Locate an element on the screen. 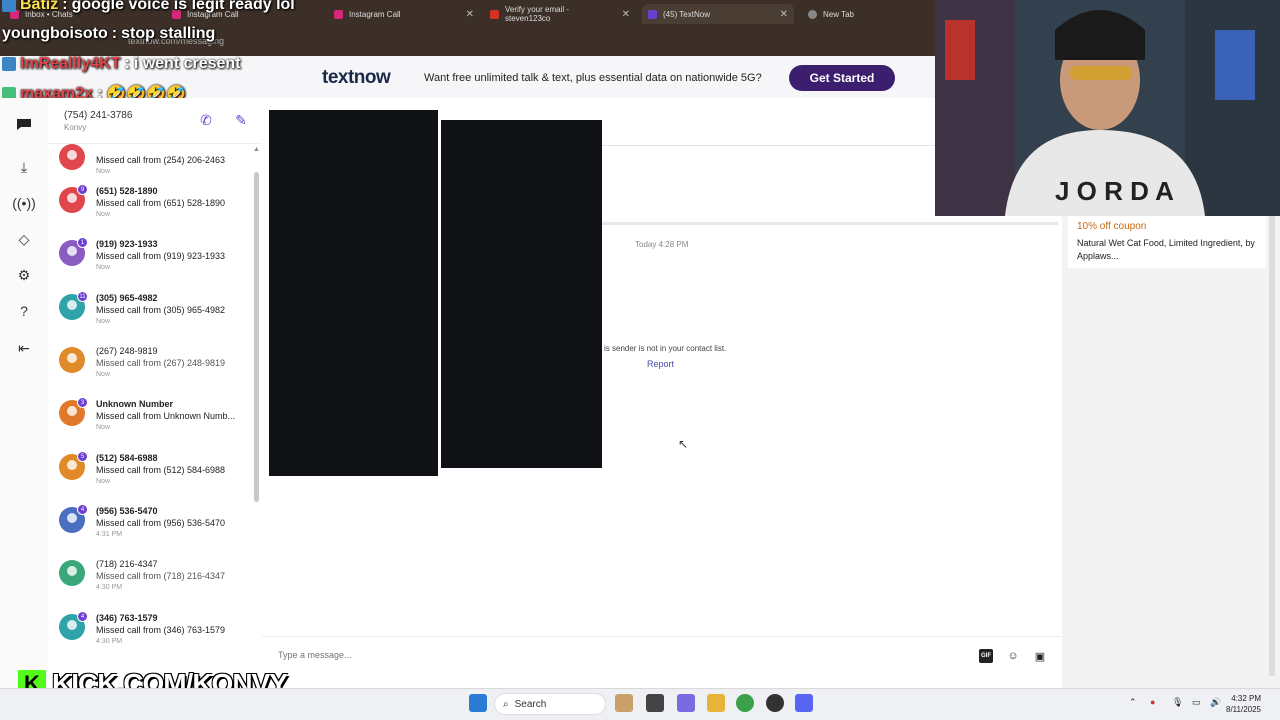  tab-textnow: (45) TextNow ✕ is located at coordinates (718, 14).